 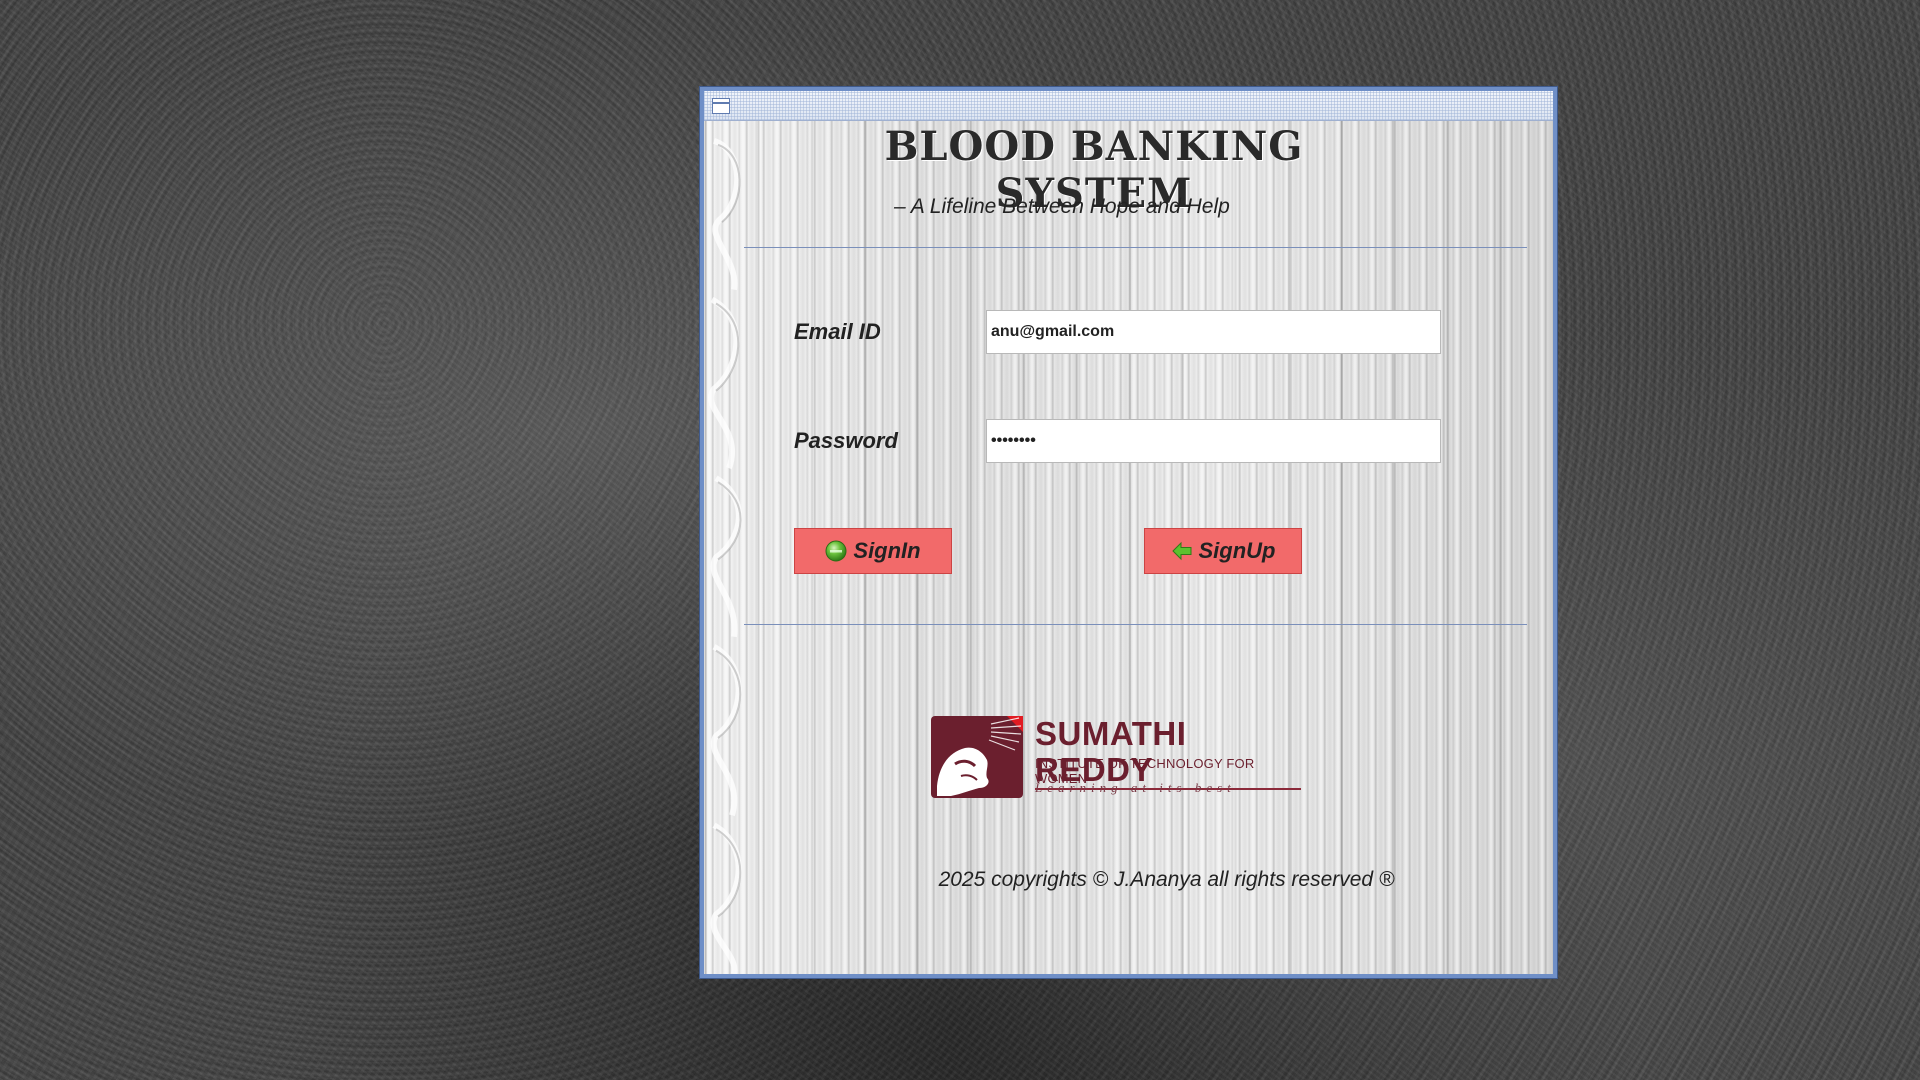 What do you see at coordinates (1135, 787) in the screenshot?
I see `logo-tagline: Learning at its best` at bounding box center [1135, 787].